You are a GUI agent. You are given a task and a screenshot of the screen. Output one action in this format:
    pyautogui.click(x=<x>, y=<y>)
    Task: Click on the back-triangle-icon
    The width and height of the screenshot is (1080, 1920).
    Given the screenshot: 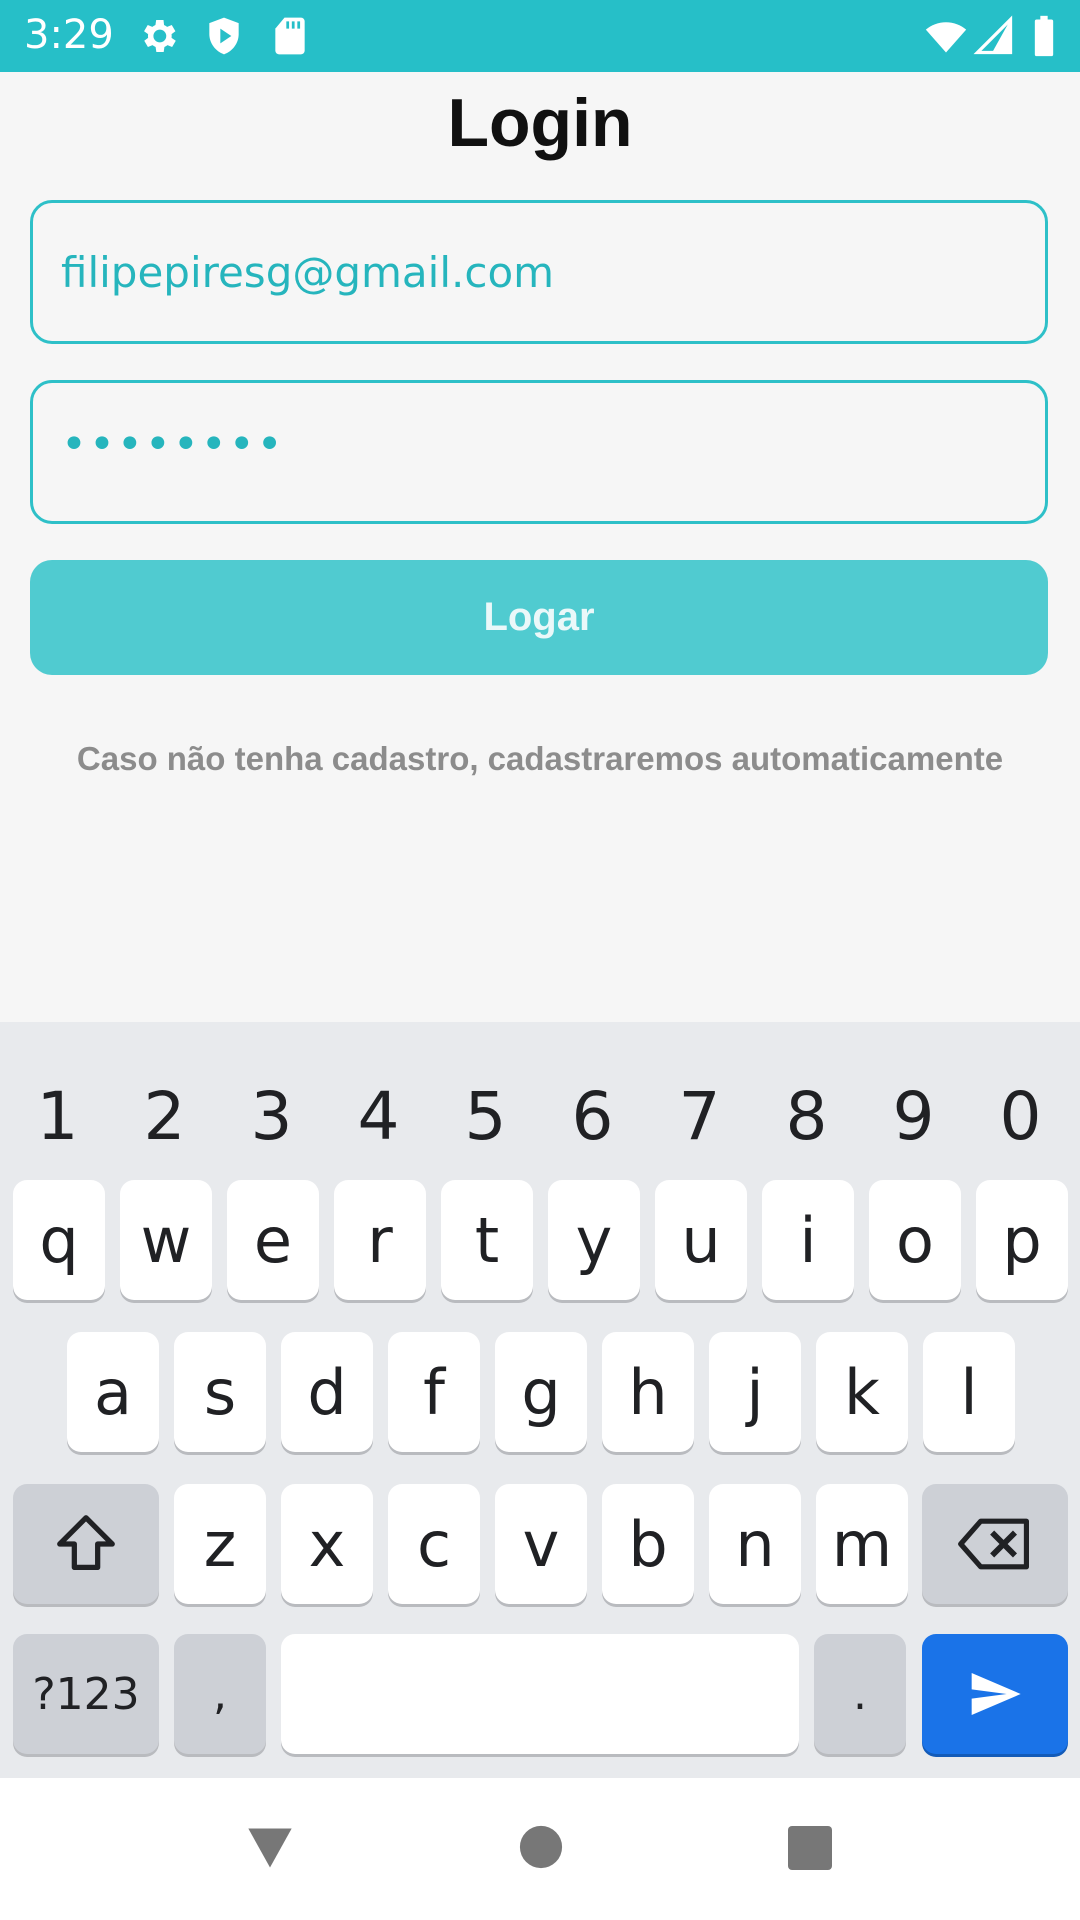 What is the action you would take?
    pyautogui.click(x=270, y=1848)
    